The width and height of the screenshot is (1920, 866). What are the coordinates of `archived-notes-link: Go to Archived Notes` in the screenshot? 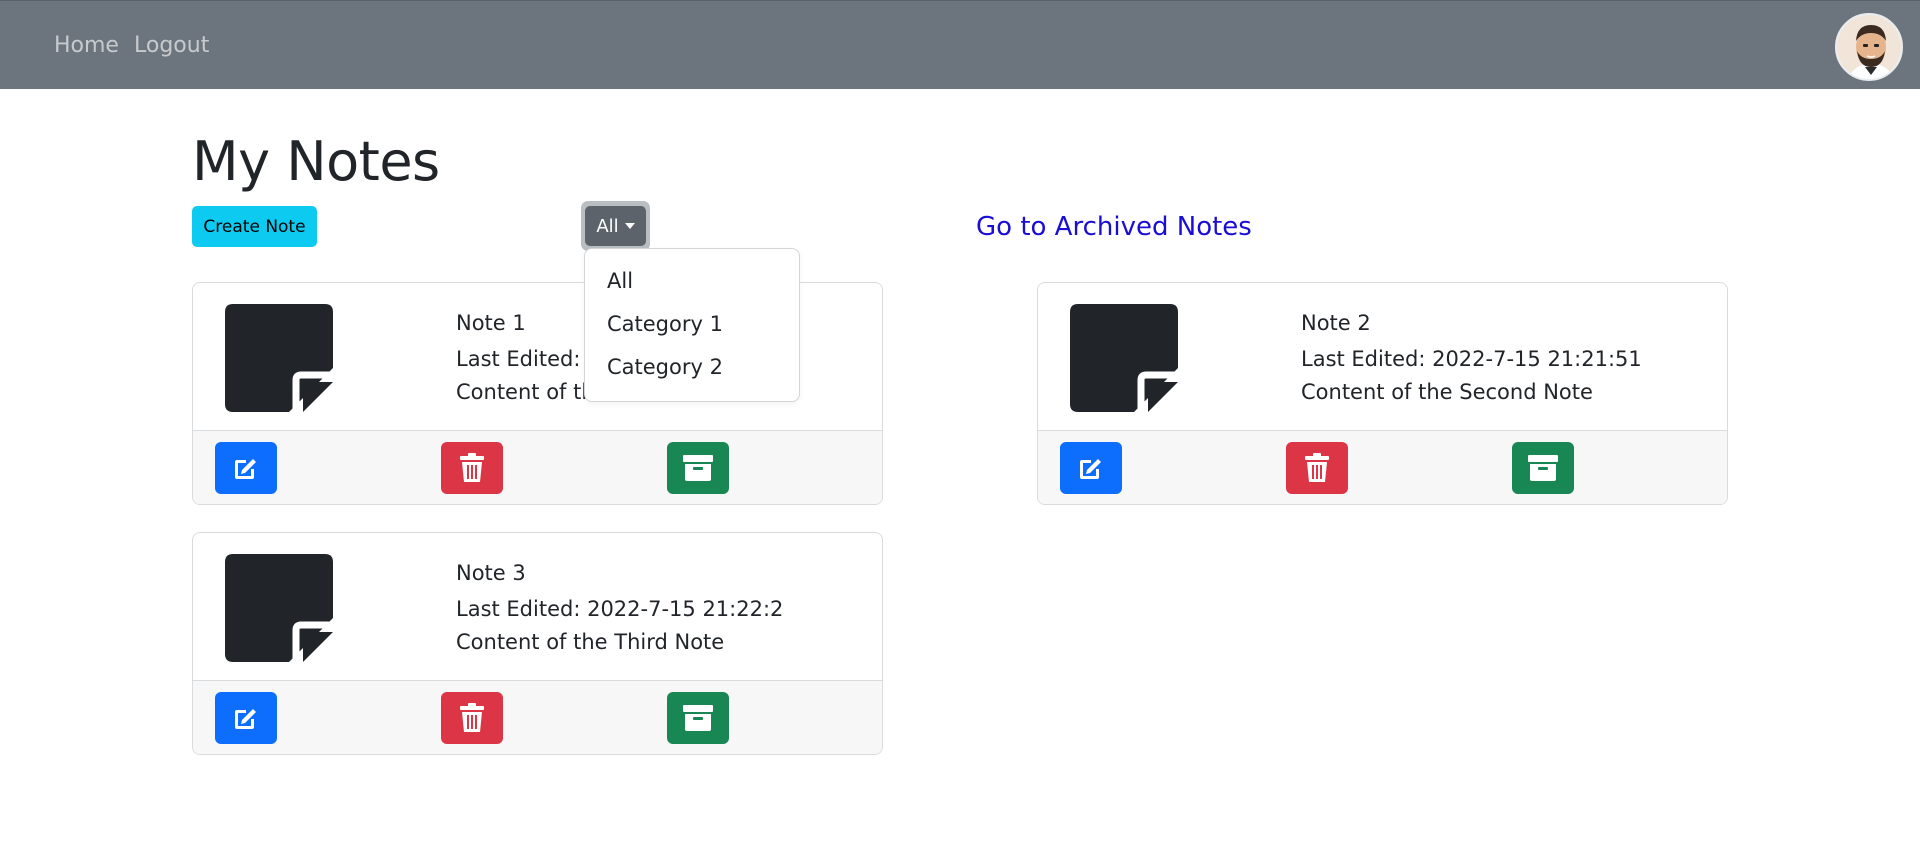 It's located at (1114, 227).